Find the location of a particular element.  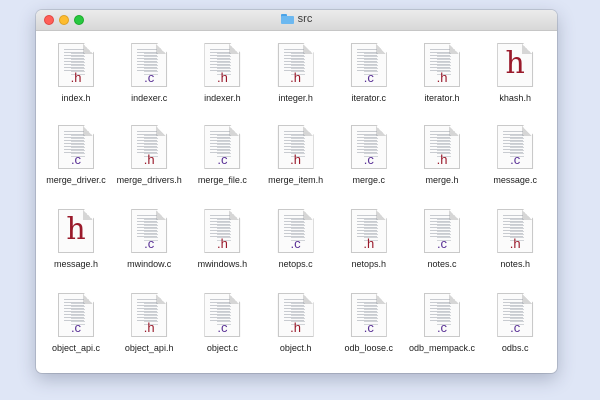

file-item: .c merge_driver.c is located at coordinates (76, 155).